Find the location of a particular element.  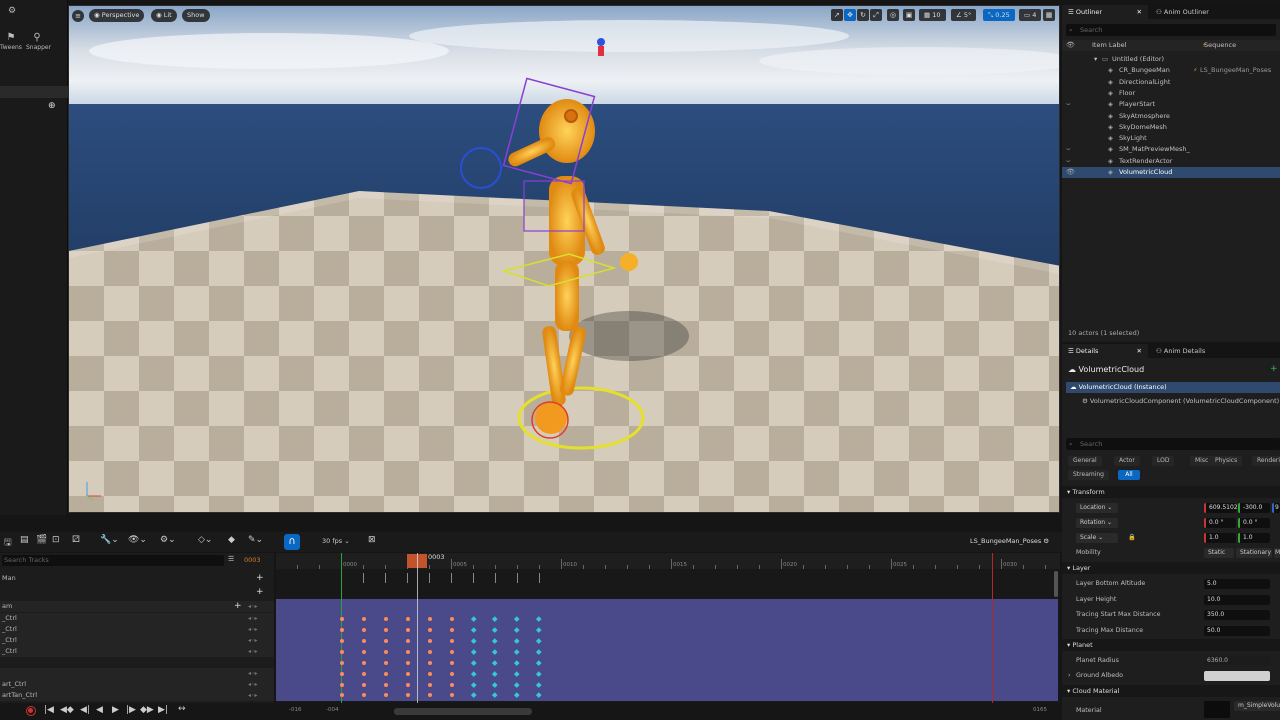

next-frame-icon: |▶ is located at coordinates (131, 710).